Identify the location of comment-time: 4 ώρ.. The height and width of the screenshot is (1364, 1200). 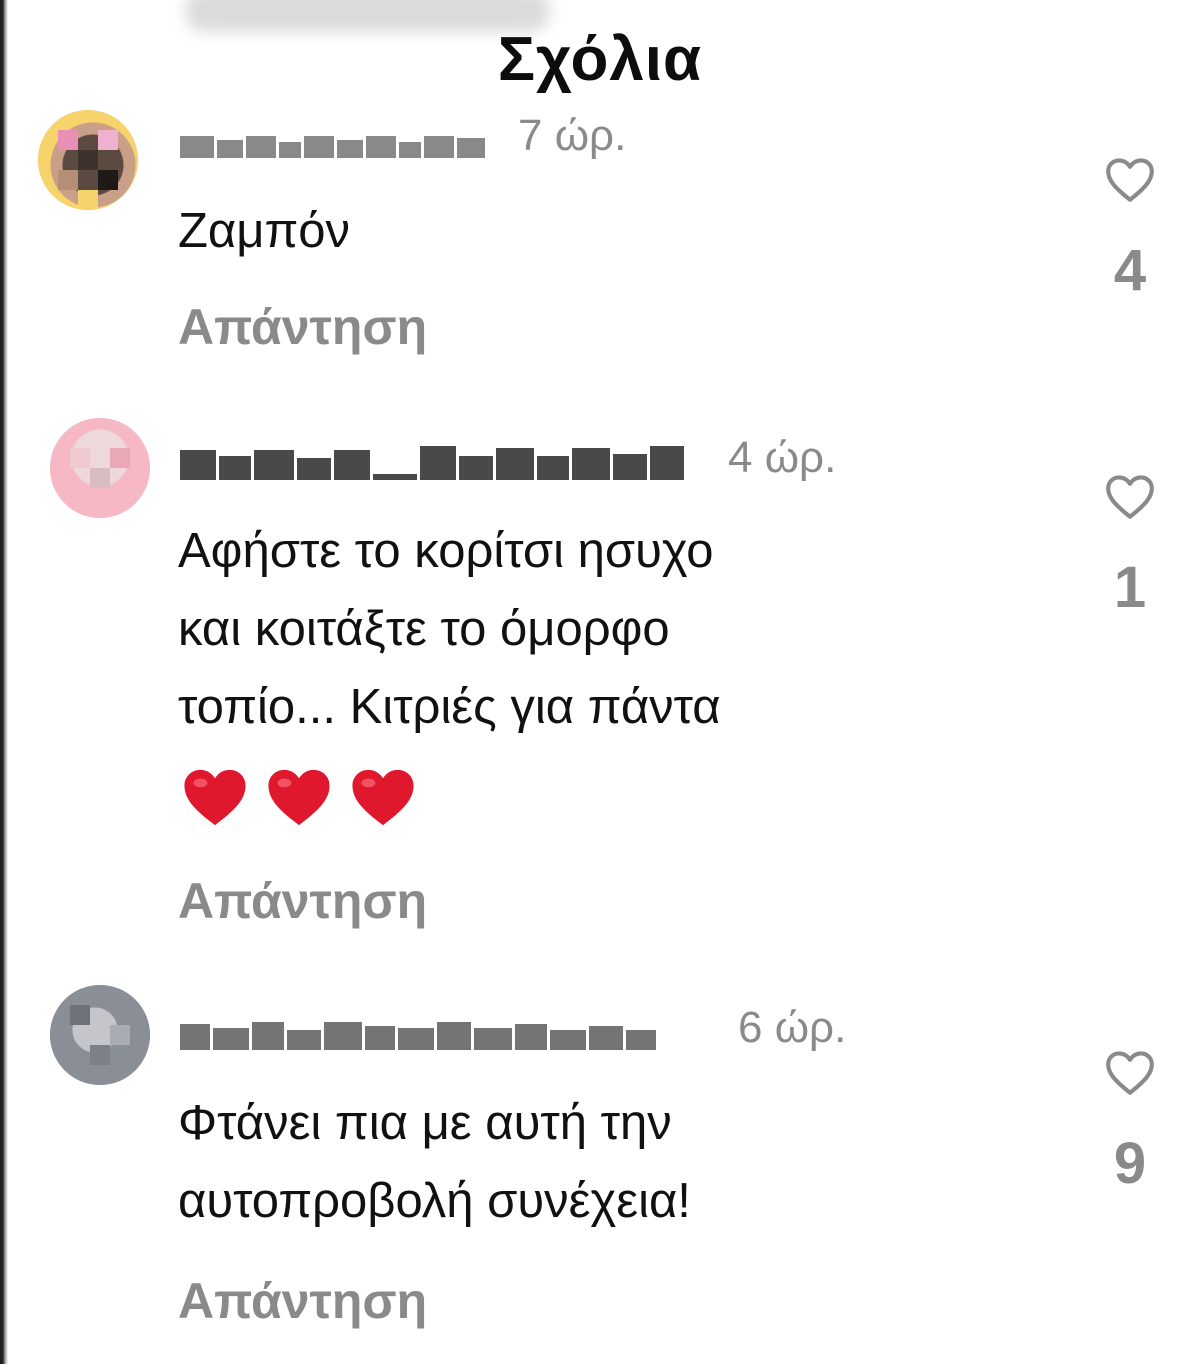
(782, 457).